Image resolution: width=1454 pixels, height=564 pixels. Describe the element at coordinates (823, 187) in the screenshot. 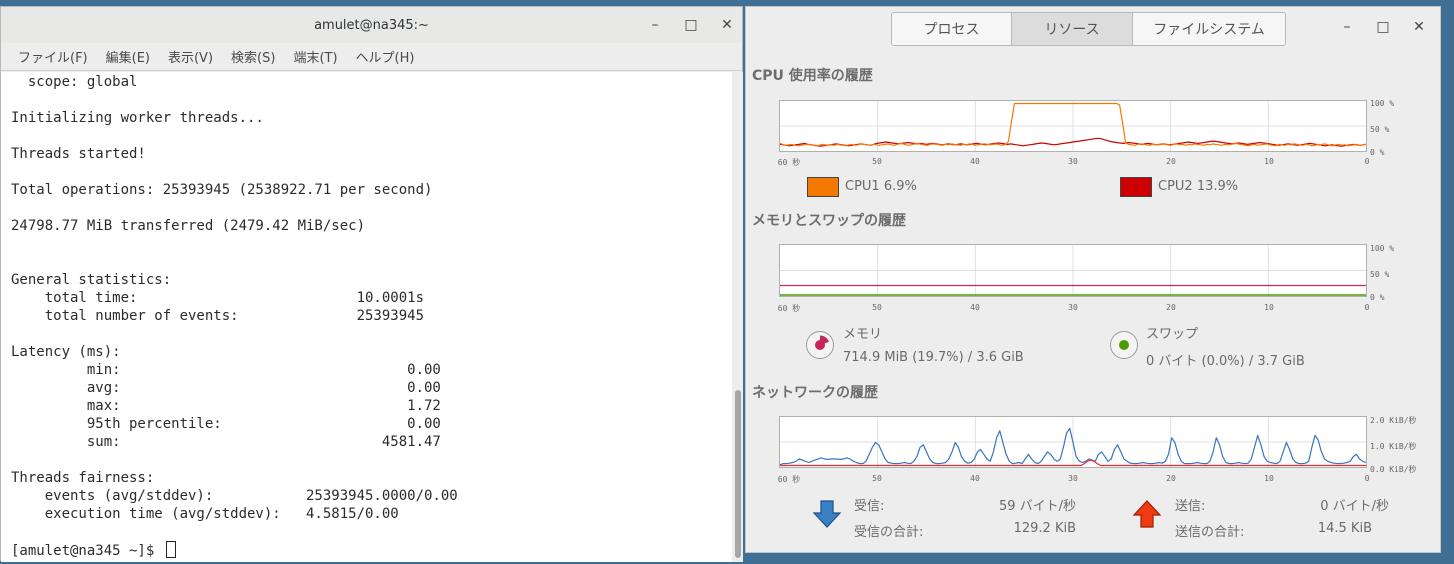

I see `cpu1-color-swatch` at that location.